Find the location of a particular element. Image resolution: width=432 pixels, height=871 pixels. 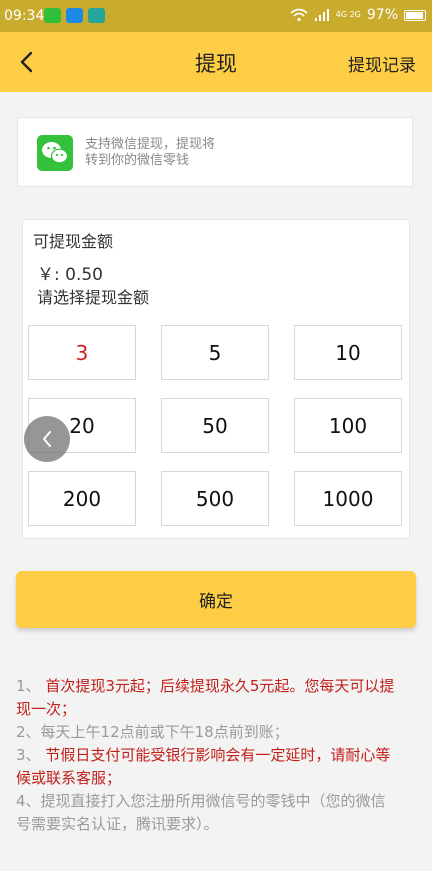

chevron-left-icon is located at coordinates (47, 439).